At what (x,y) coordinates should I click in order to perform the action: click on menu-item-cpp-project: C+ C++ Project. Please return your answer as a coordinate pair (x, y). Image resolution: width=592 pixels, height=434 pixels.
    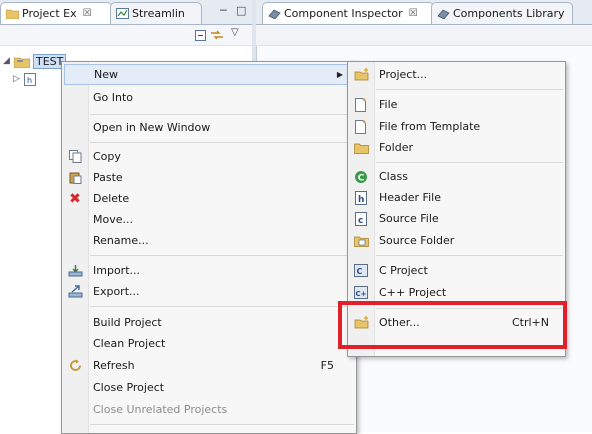
    Looking at the image, I should click on (456, 292).